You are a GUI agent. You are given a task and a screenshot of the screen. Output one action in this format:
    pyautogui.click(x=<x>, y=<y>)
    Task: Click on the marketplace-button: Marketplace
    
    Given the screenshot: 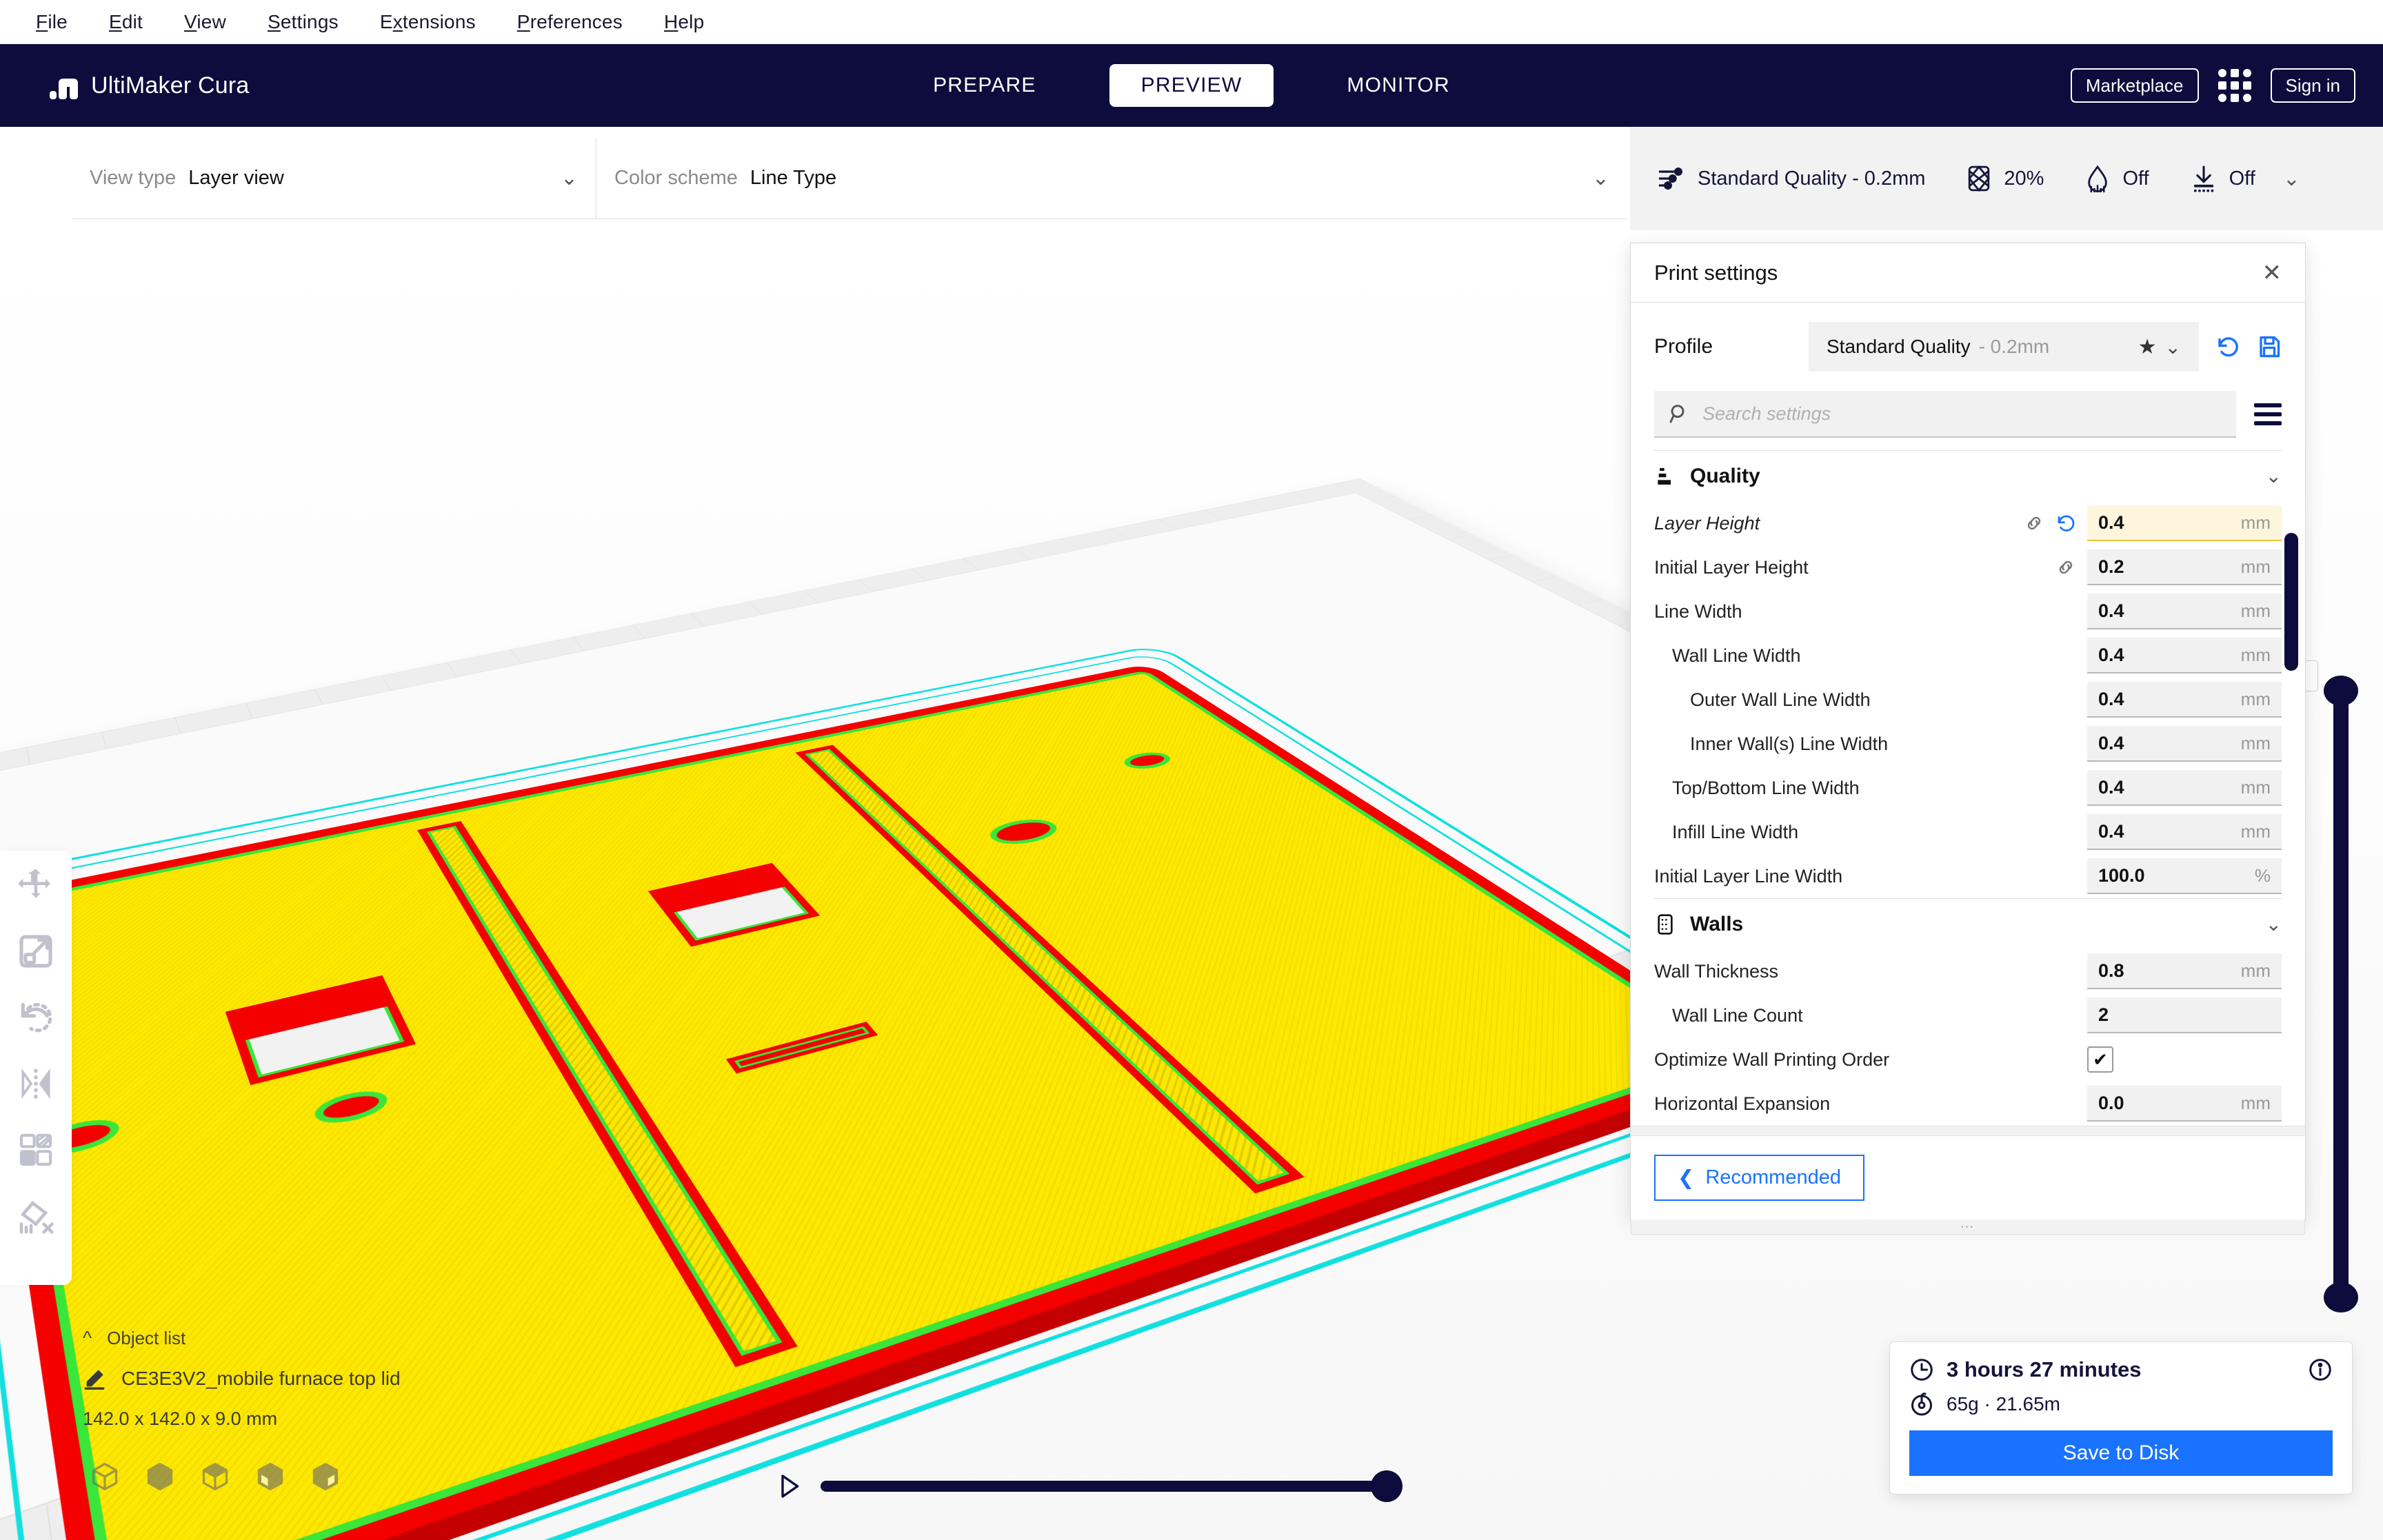 What is the action you would take?
    pyautogui.click(x=2134, y=86)
    